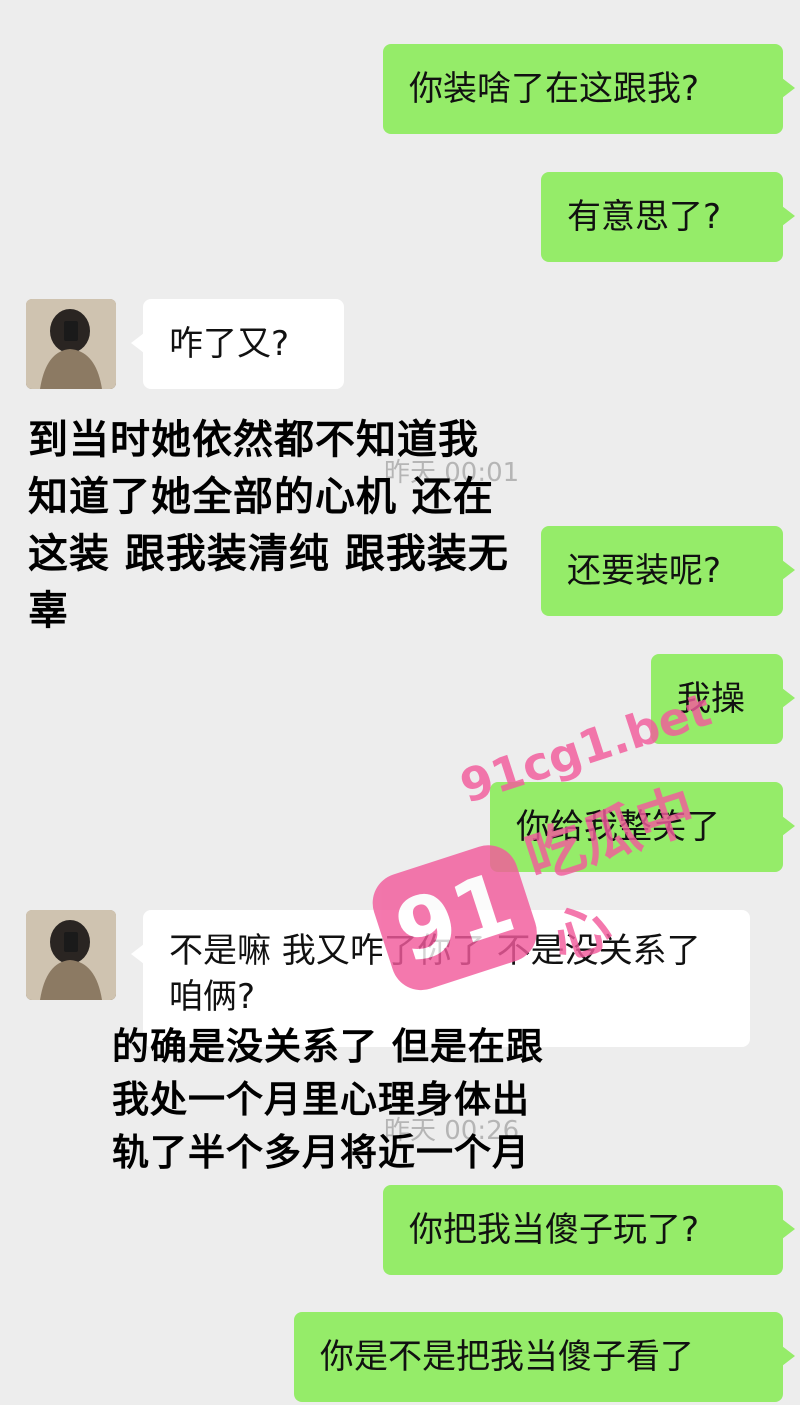 This screenshot has width=800, height=1405. Describe the element at coordinates (644, 571) in the screenshot. I see `message-text: 还要装呢?` at that location.